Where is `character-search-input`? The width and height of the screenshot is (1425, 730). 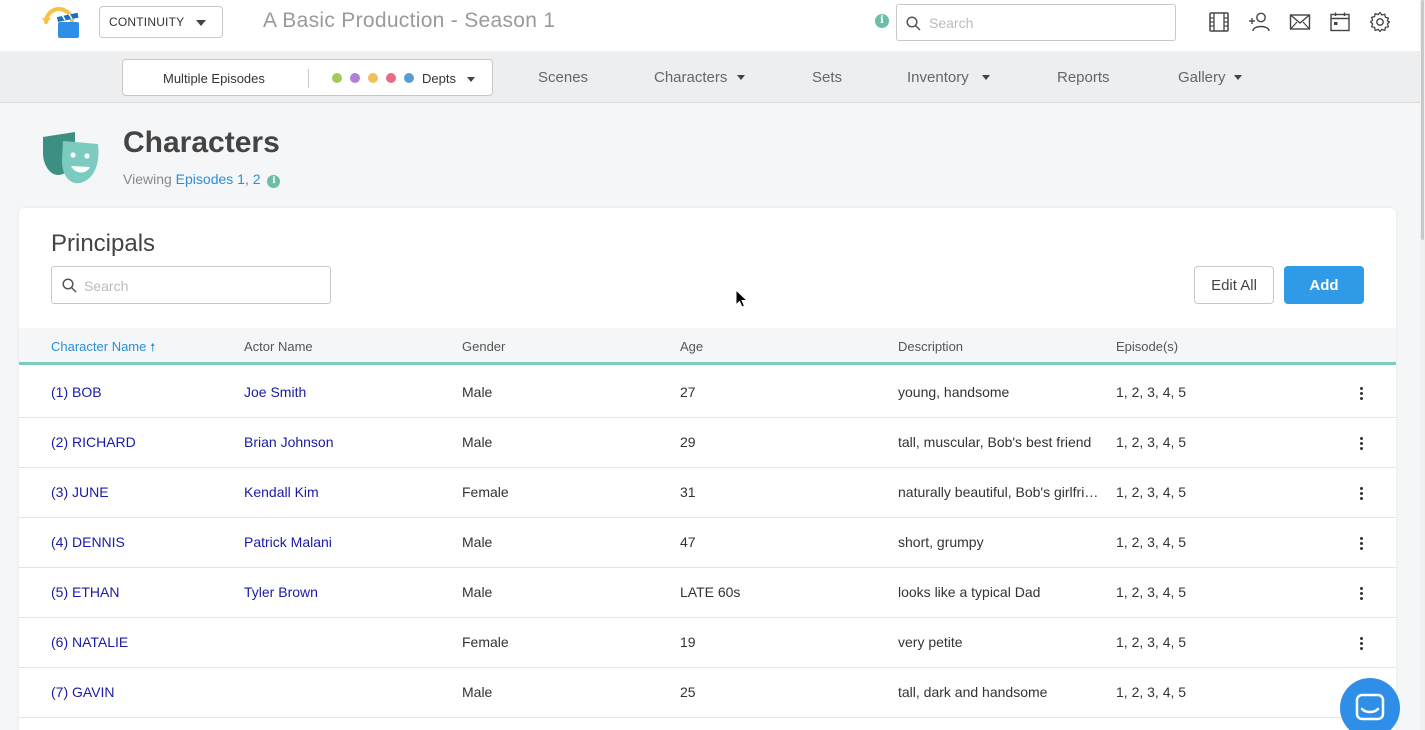 character-search-input is located at coordinates (203, 286).